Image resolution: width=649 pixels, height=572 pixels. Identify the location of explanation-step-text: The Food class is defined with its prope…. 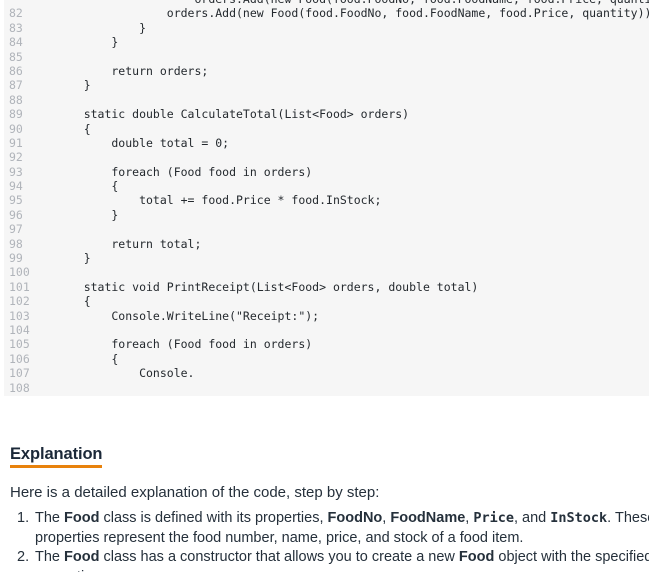
(342, 528).